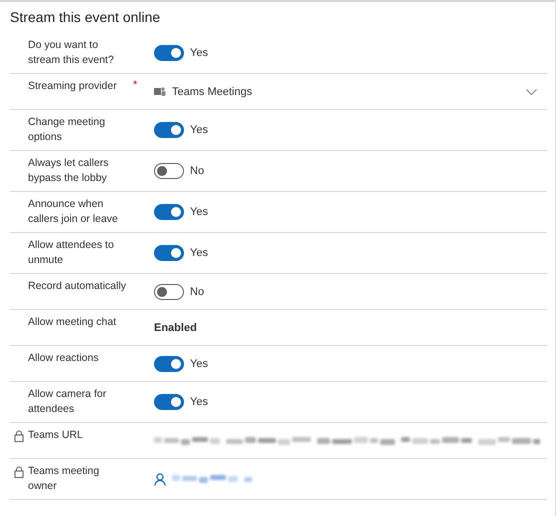  Describe the element at coordinates (160, 479) in the screenshot. I see `person-icon` at that location.